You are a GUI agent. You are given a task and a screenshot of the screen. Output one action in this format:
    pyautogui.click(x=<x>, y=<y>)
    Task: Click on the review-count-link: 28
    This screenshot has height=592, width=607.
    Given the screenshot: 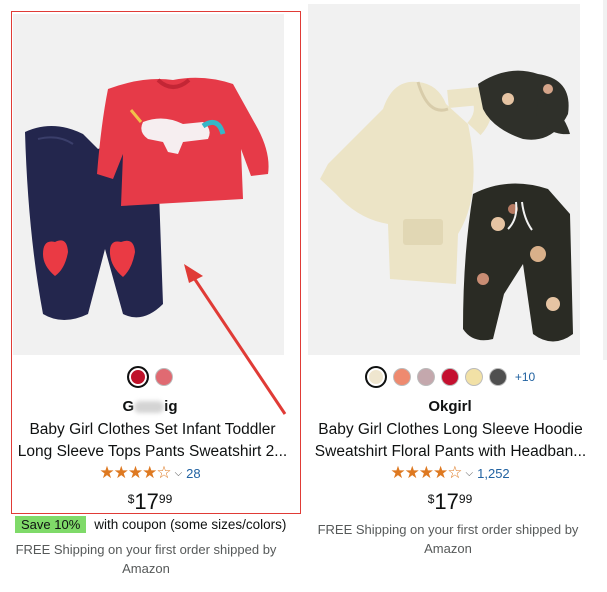 What is the action you would take?
    pyautogui.click(x=193, y=473)
    